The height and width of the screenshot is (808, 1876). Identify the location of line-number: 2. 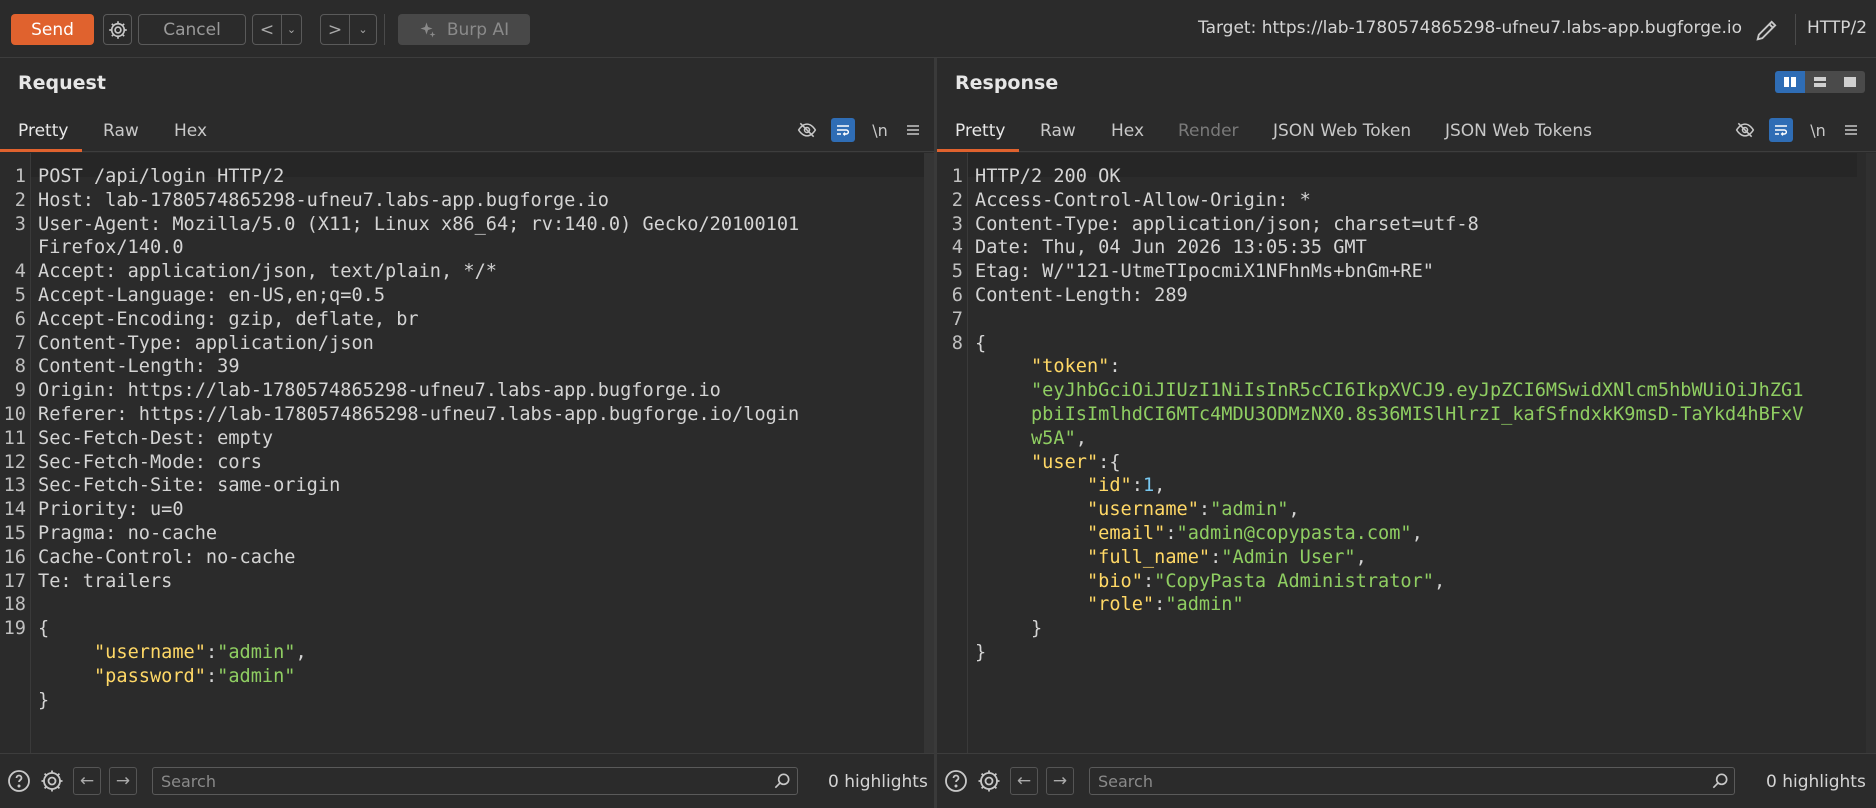
(20, 200).